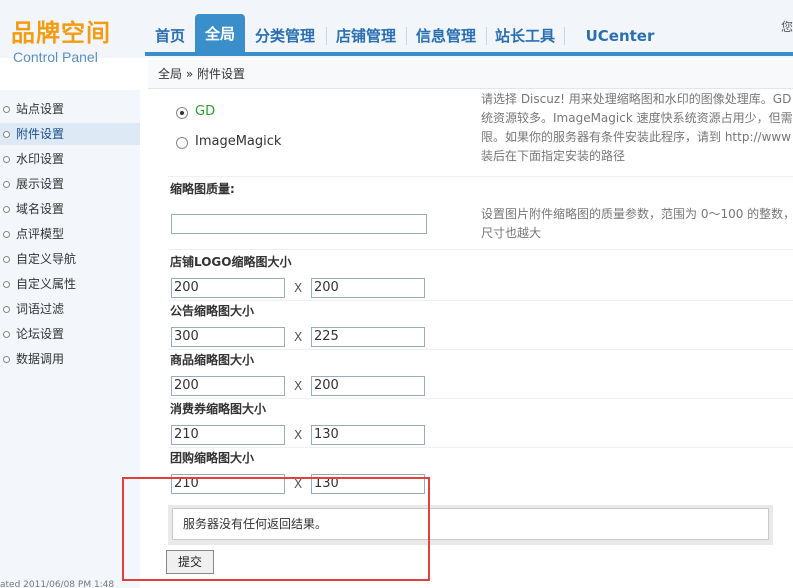 The height and width of the screenshot is (588, 793). I want to click on sidebar-item-custom-nav: 自定义导航, so click(70, 259).